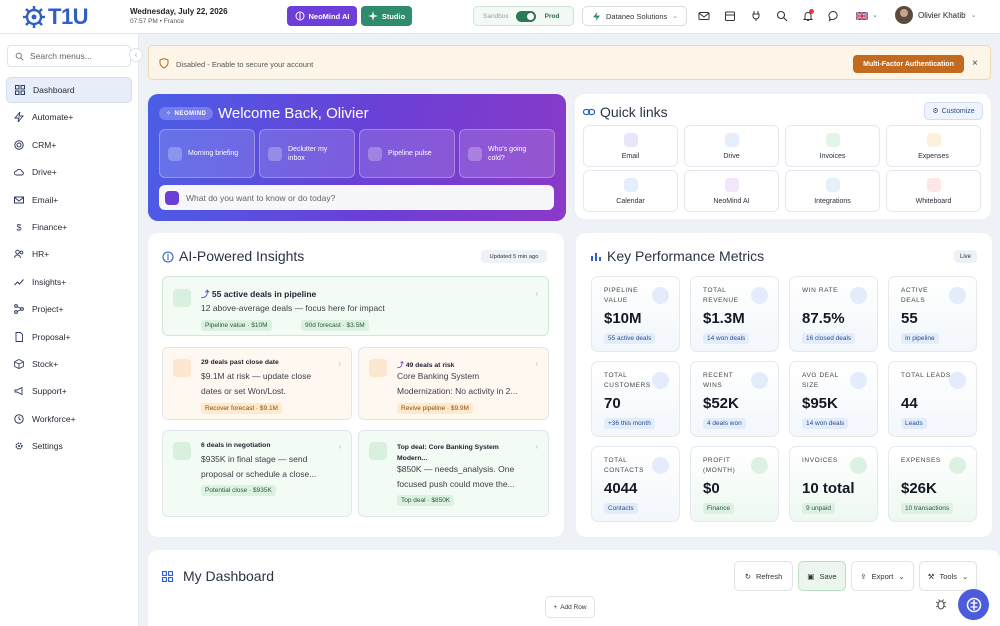 This screenshot has height=626, width=1000. I want to click on my-dashboard-title: My Dashboard, so click(229, 576).